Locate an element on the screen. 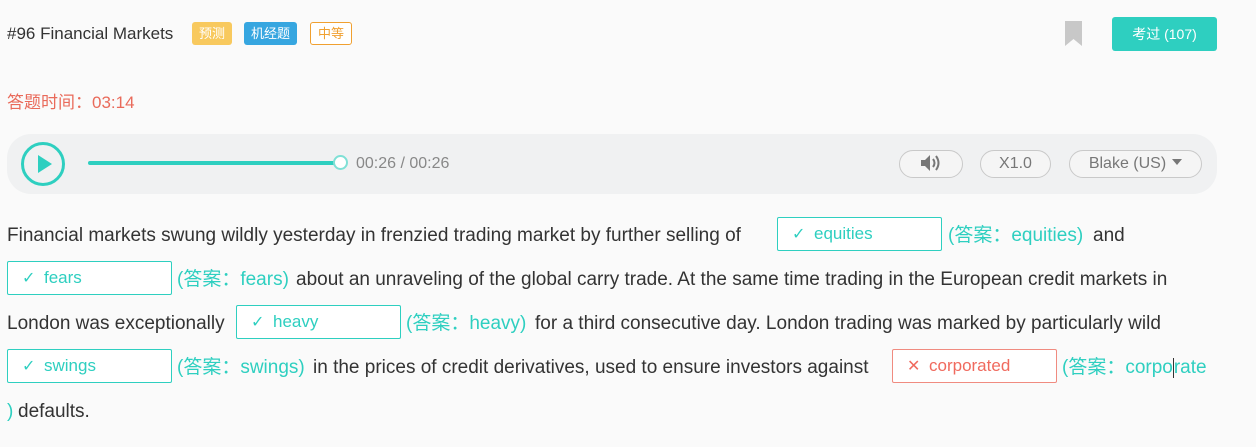  blank-value: fears is located at coordinates (63, 277).